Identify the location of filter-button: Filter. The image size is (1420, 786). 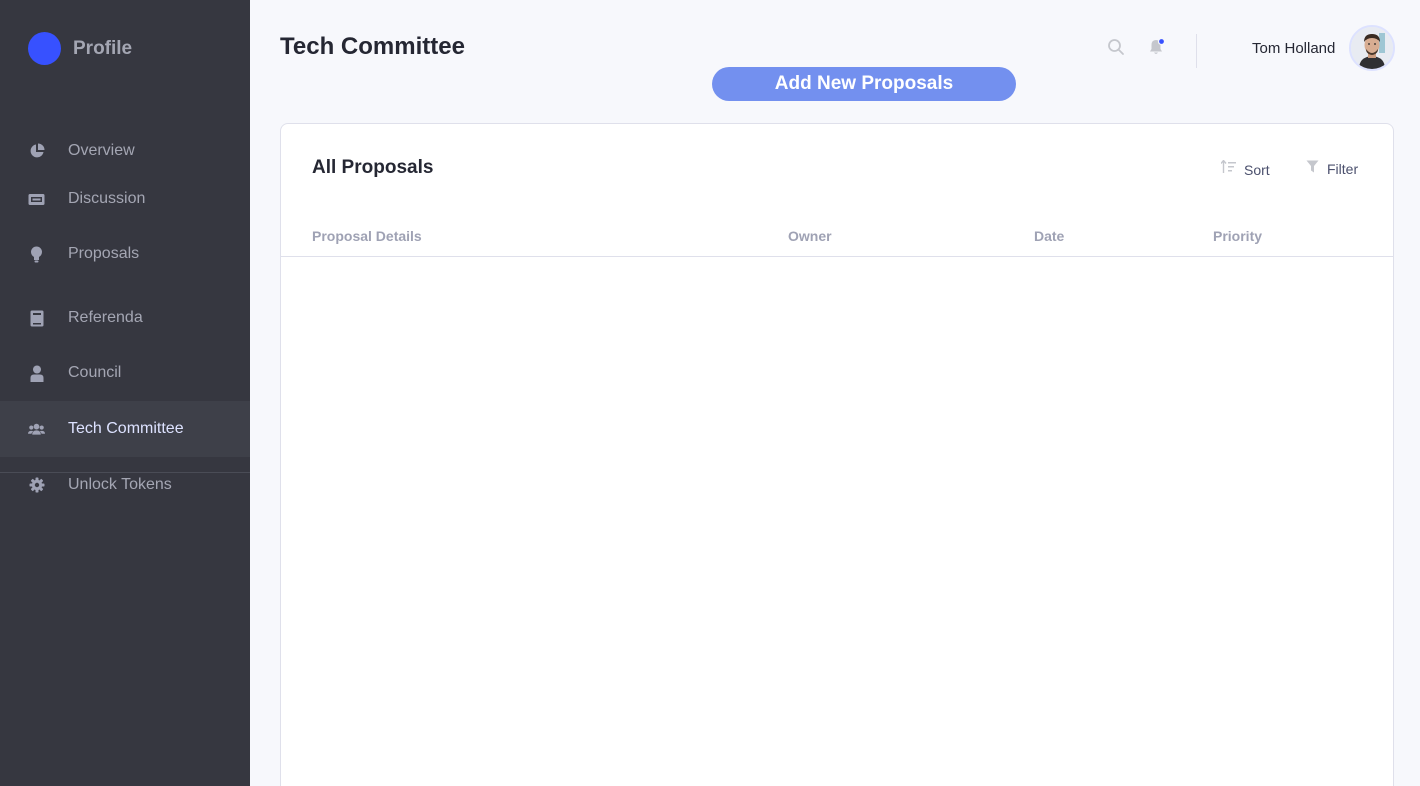
(1332, 169).